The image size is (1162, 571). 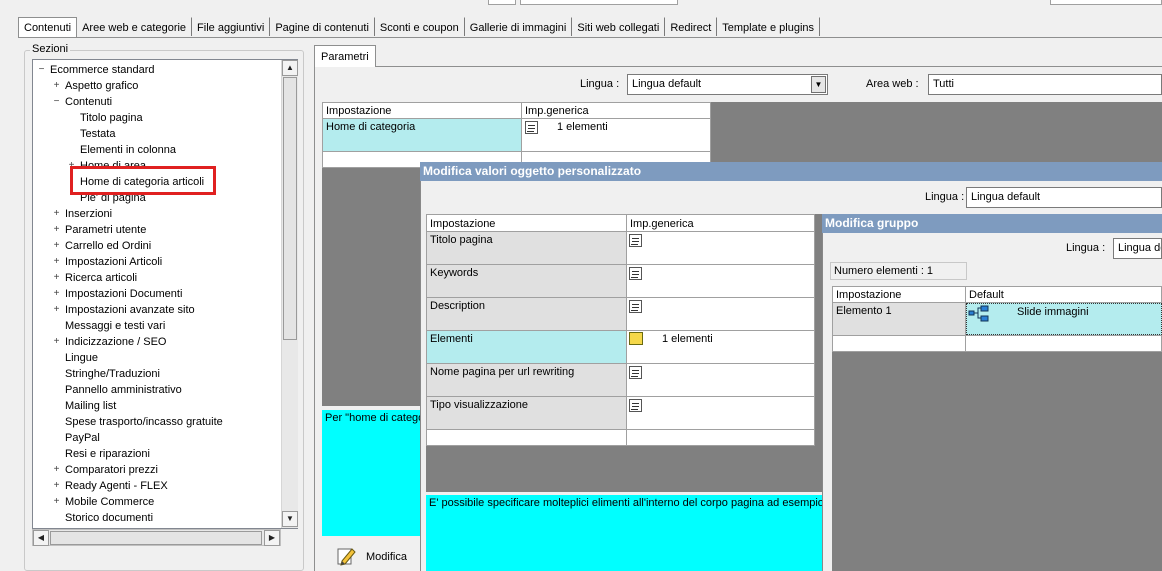 What do you see at coordinates (791, 171) in the screenshot?
I see `dialog-modifica-valori-title: Modifica valori oggetto personalizzato` at bounding box center [791, 171].